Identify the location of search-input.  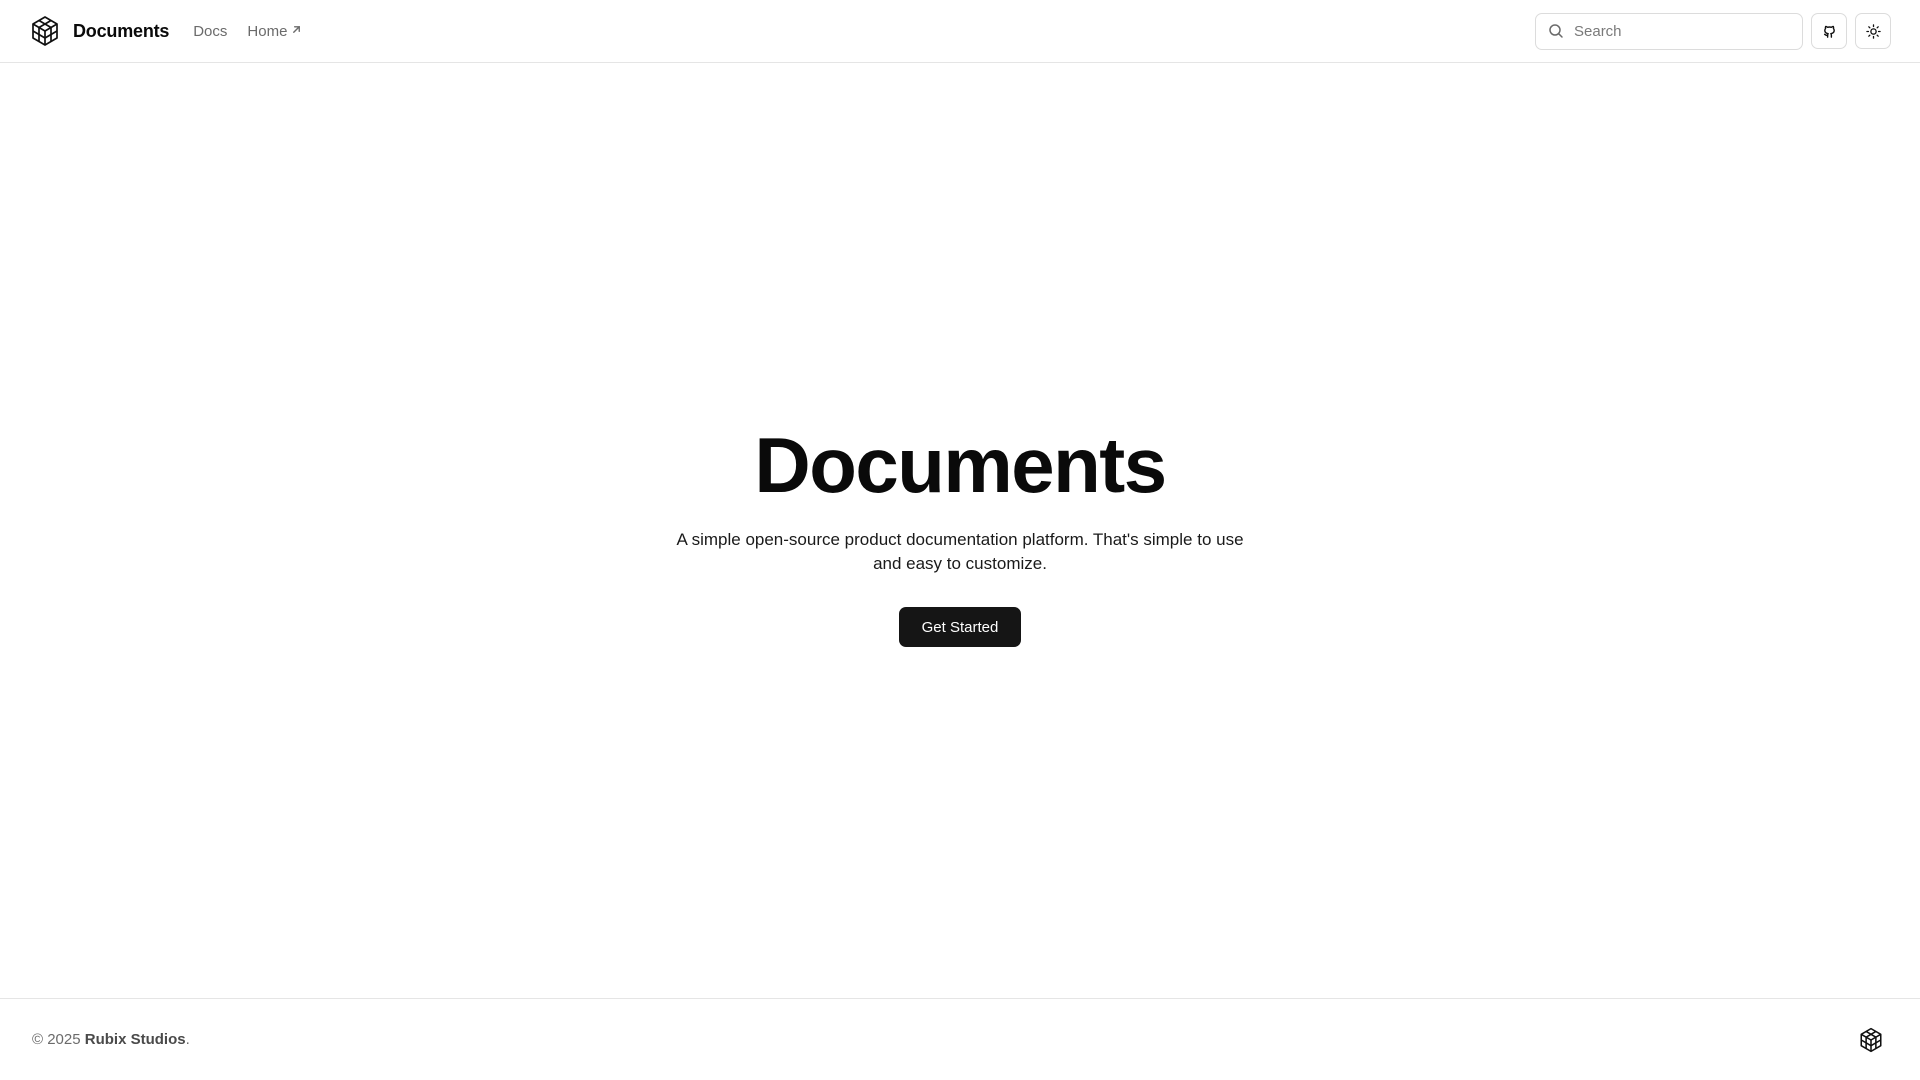
(1682, 31).